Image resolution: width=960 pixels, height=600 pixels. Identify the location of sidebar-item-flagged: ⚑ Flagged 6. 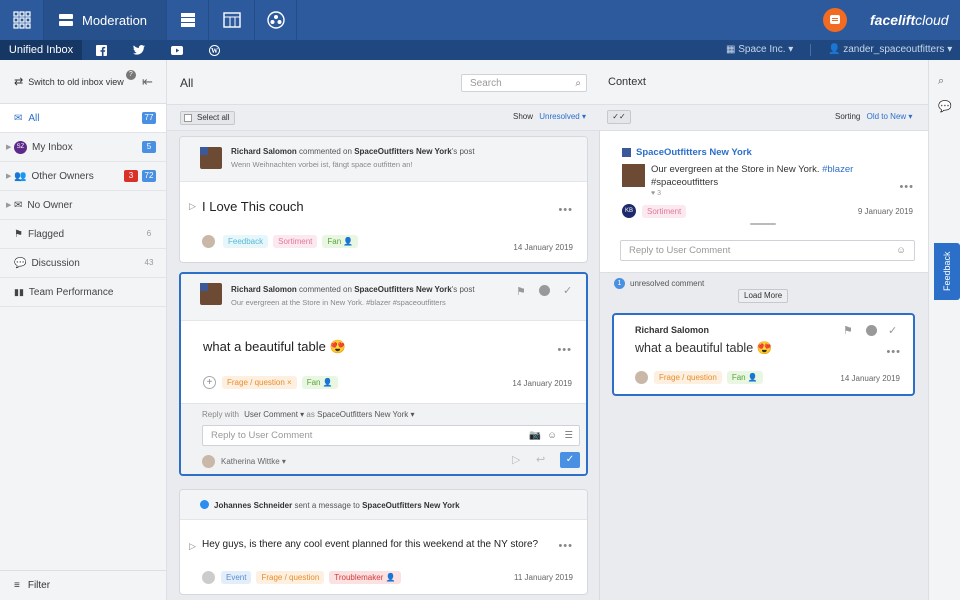
(83, 234).